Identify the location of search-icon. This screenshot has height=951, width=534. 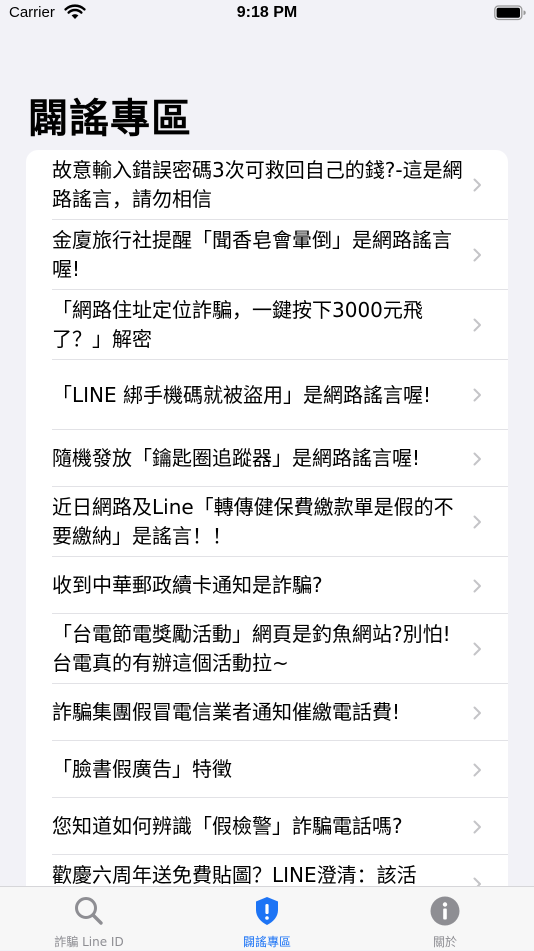
(89, 911).